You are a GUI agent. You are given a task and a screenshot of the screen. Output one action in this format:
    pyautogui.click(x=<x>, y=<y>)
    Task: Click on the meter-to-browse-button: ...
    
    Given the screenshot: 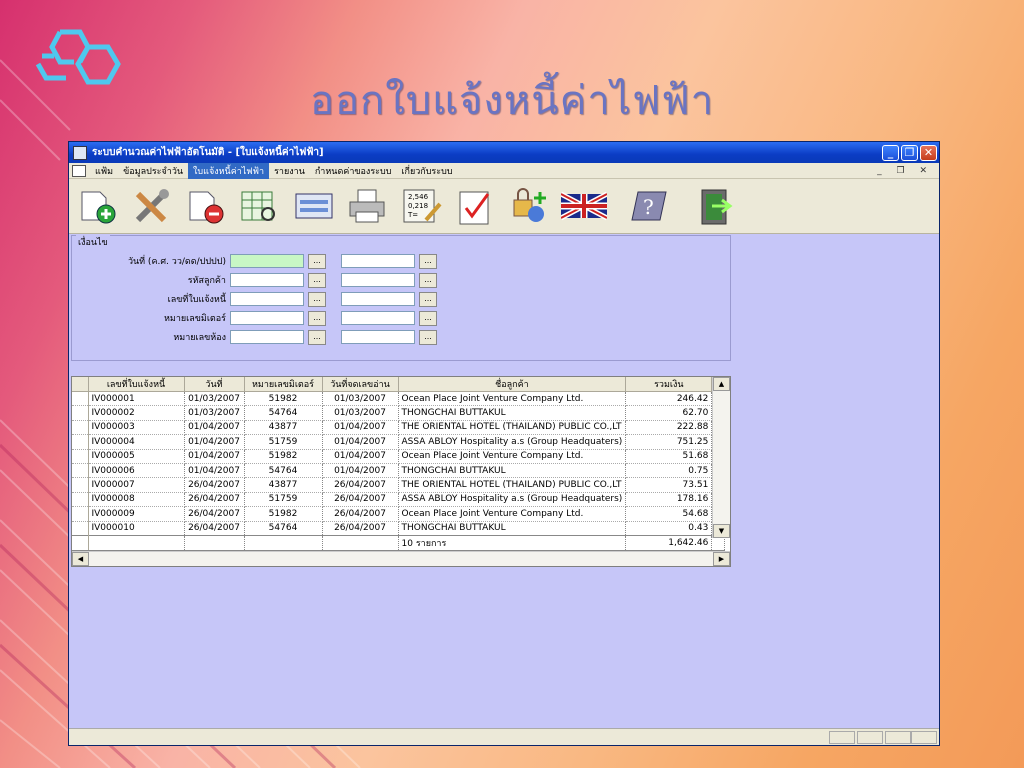 What is the action you would take?
    pyautogui.click(x=428, y=318)
    